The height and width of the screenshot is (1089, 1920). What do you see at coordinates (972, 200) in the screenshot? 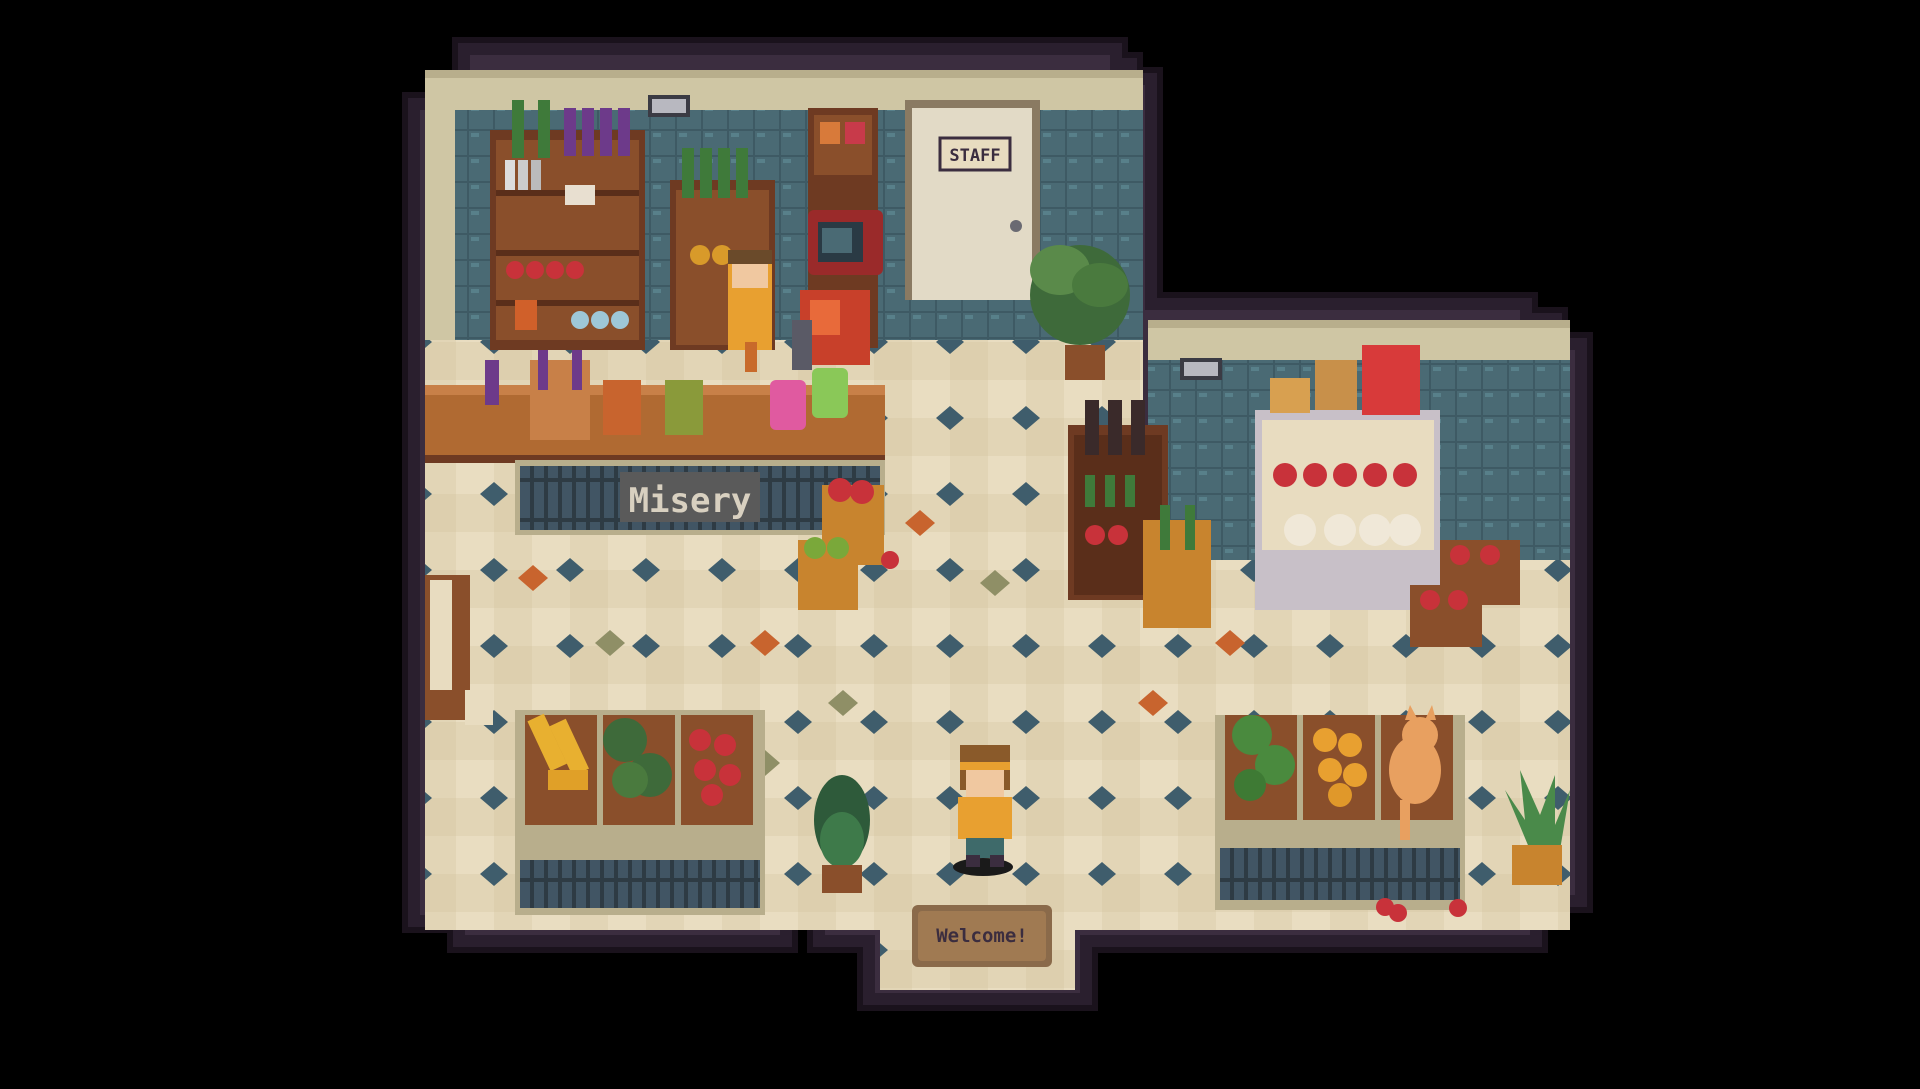
I see `staff-door: STAFF` at bounding box center [972, 200].